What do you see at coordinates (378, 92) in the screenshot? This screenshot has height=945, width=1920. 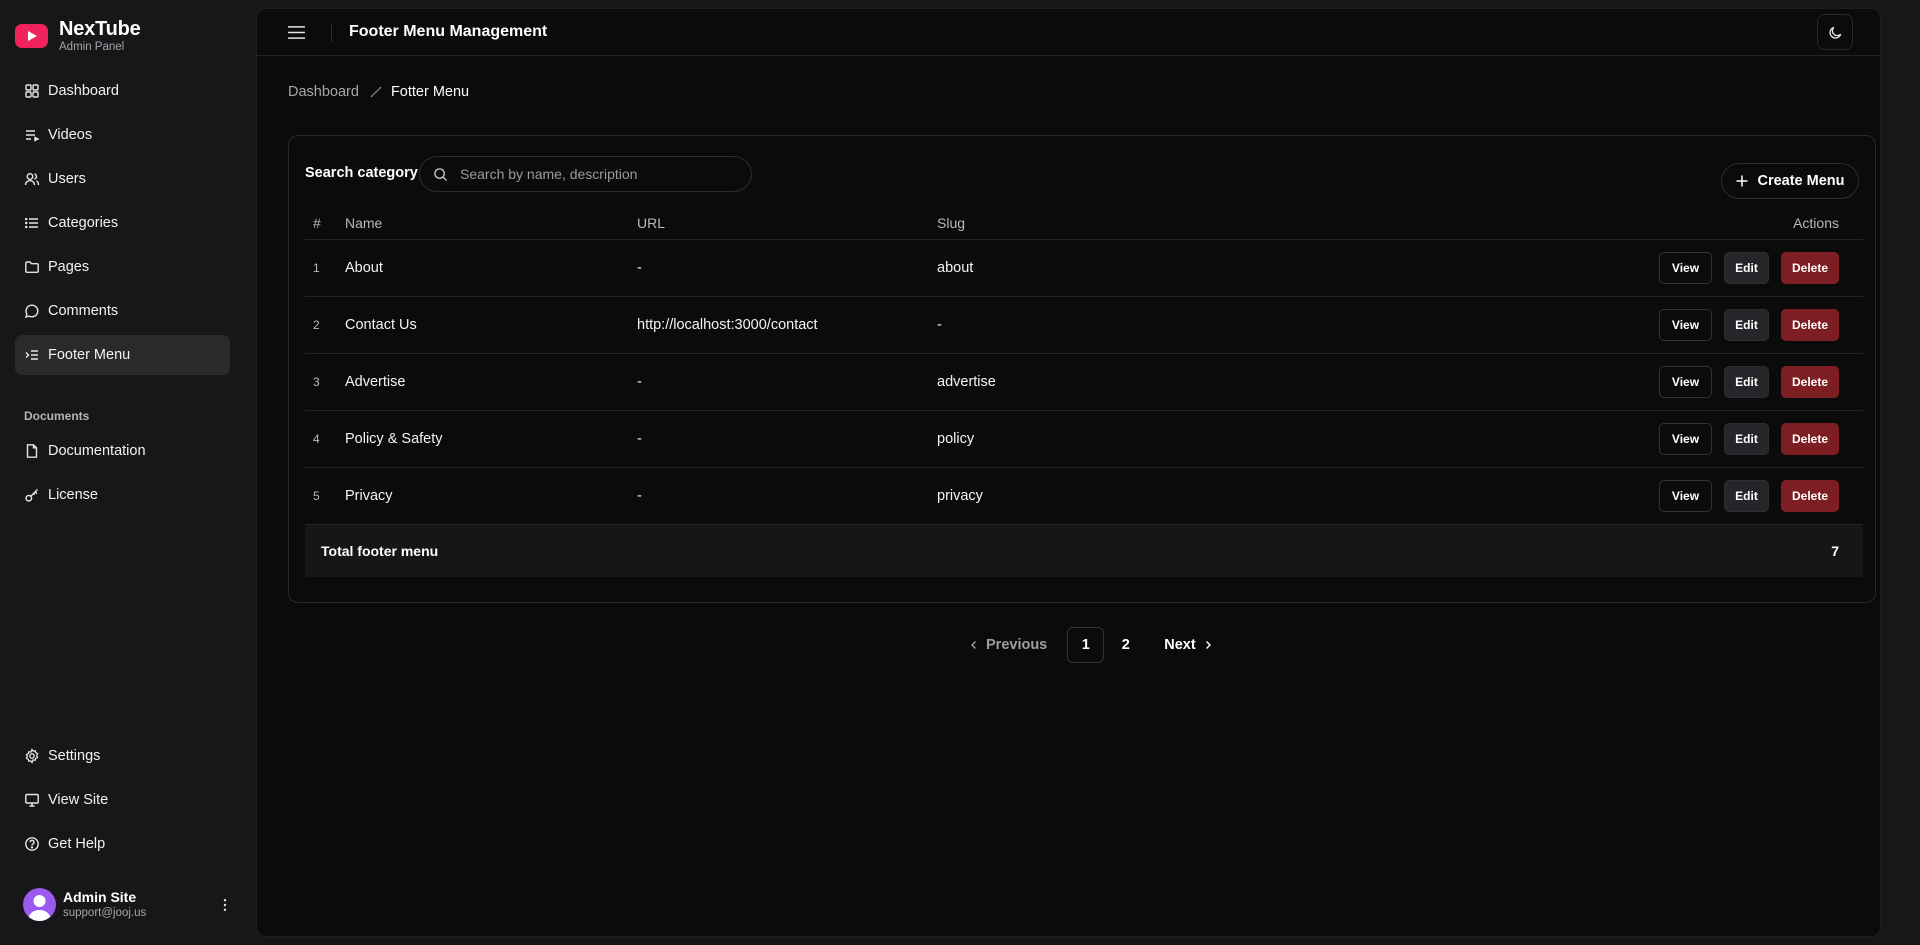 I see `breadcrumb: Dashboard Fotter Menu` at bounding box center [378, 92].